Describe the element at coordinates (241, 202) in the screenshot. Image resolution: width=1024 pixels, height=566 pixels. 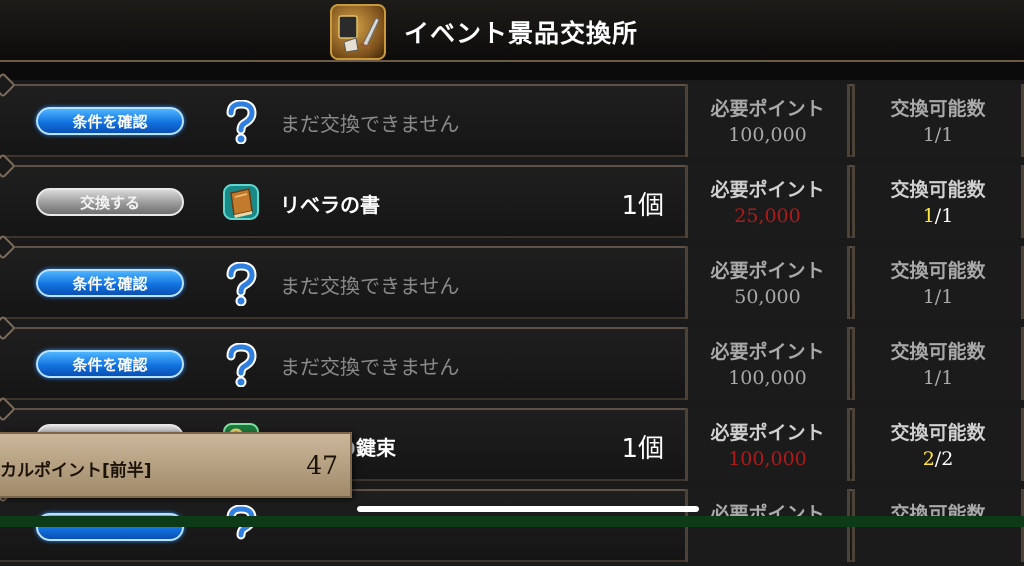
I see `book-icon` at that location.